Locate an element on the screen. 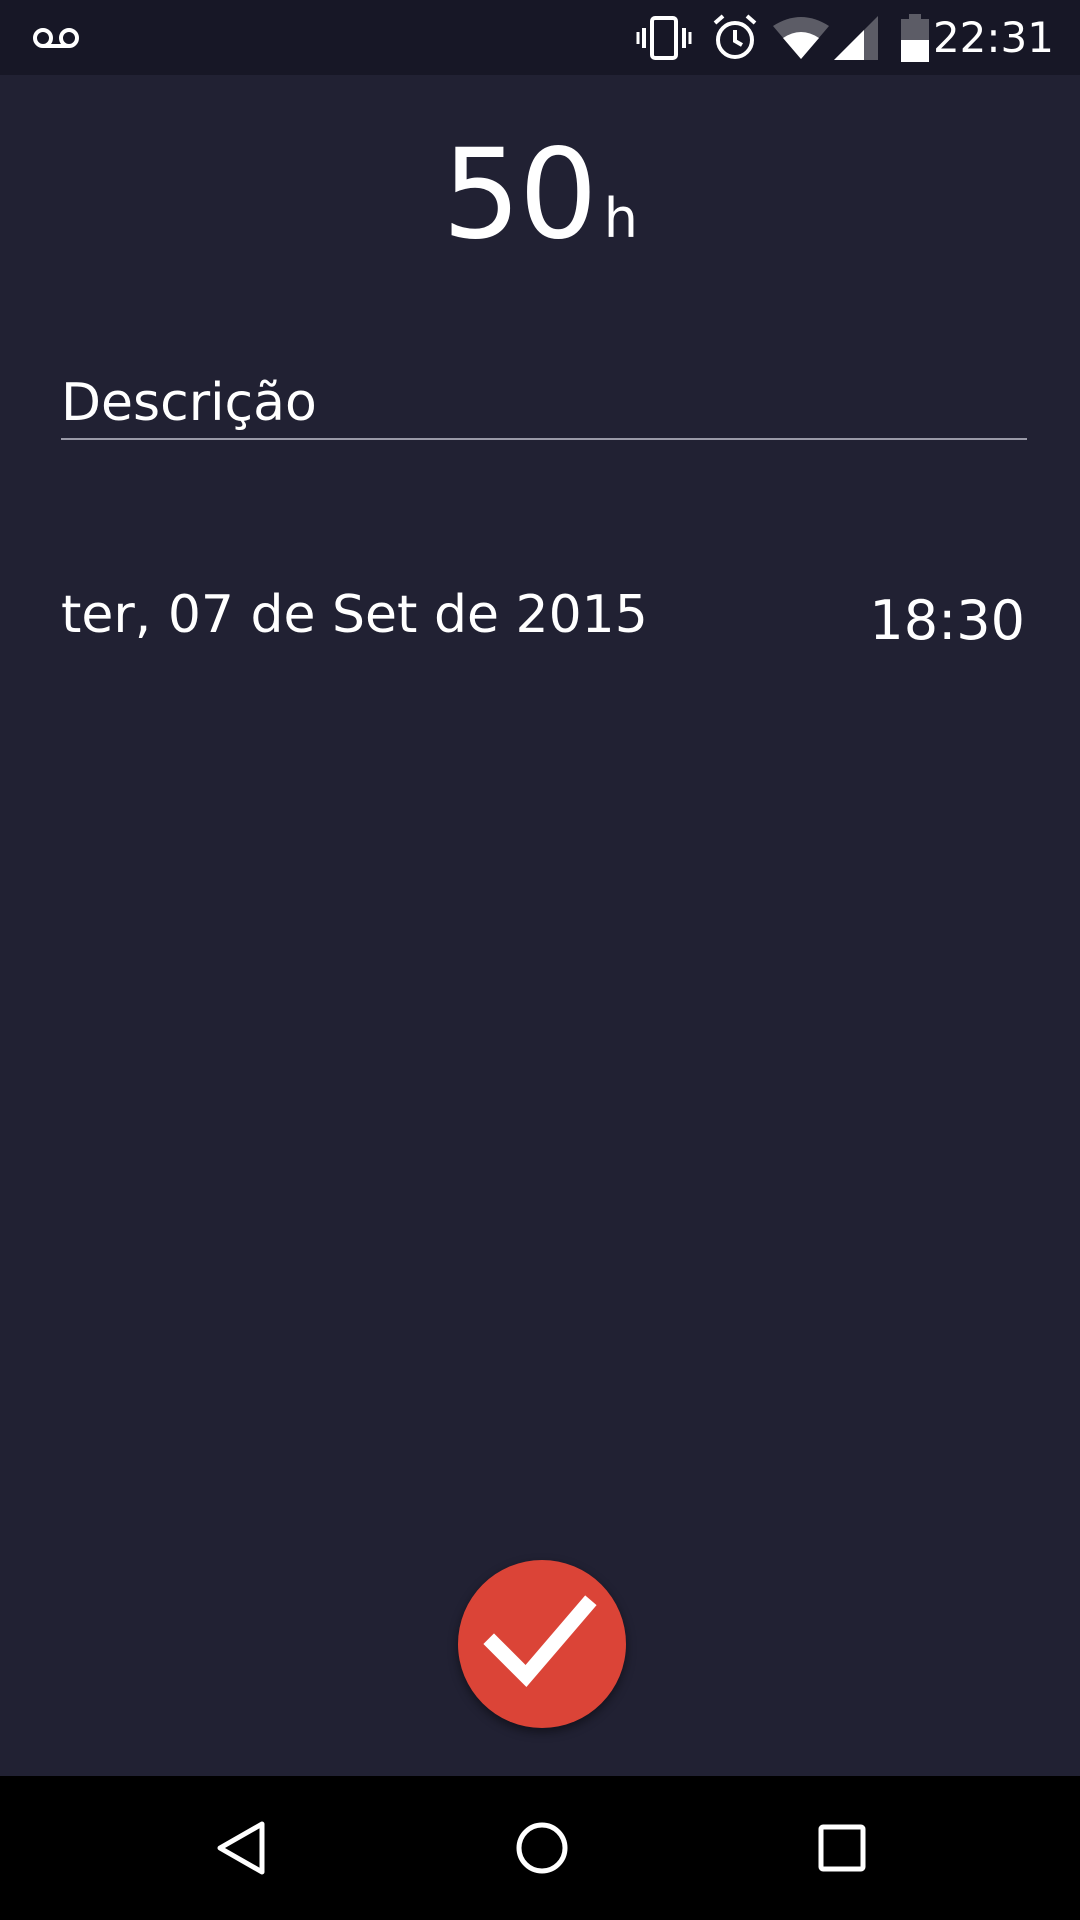  voicemail-icon is located at coordinates (56, 38).